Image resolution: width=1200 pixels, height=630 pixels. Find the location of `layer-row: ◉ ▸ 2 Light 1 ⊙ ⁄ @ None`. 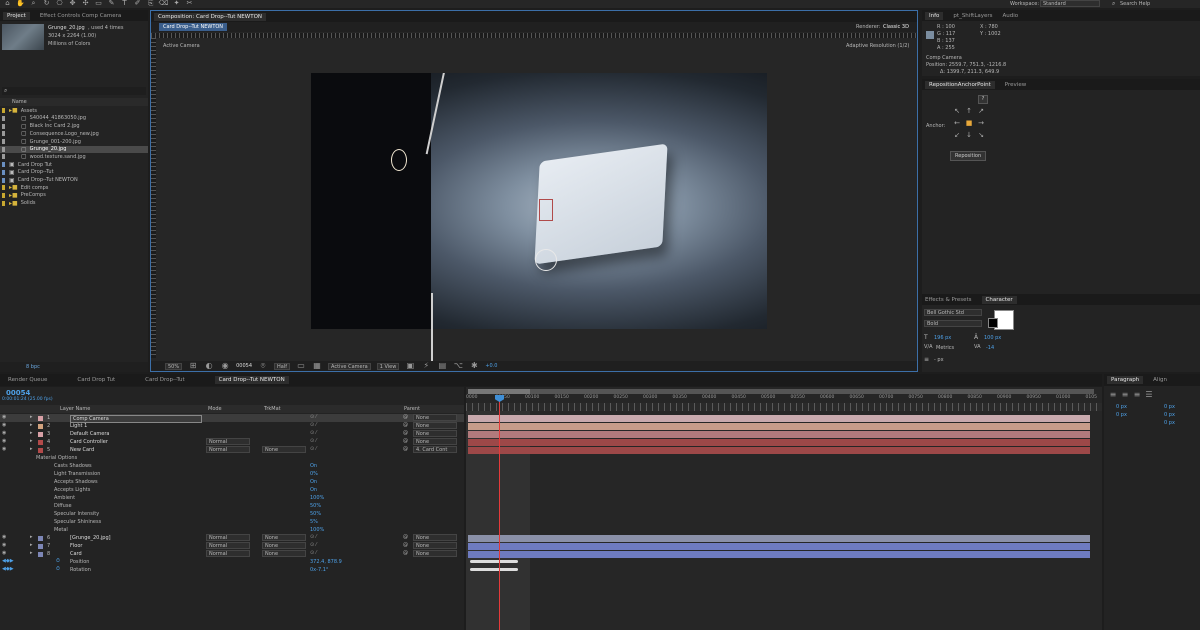

layer-row: ◉ ▸ 2 Light 1 ⊙ ⁄ @ None is located at coordinates (232, 426).